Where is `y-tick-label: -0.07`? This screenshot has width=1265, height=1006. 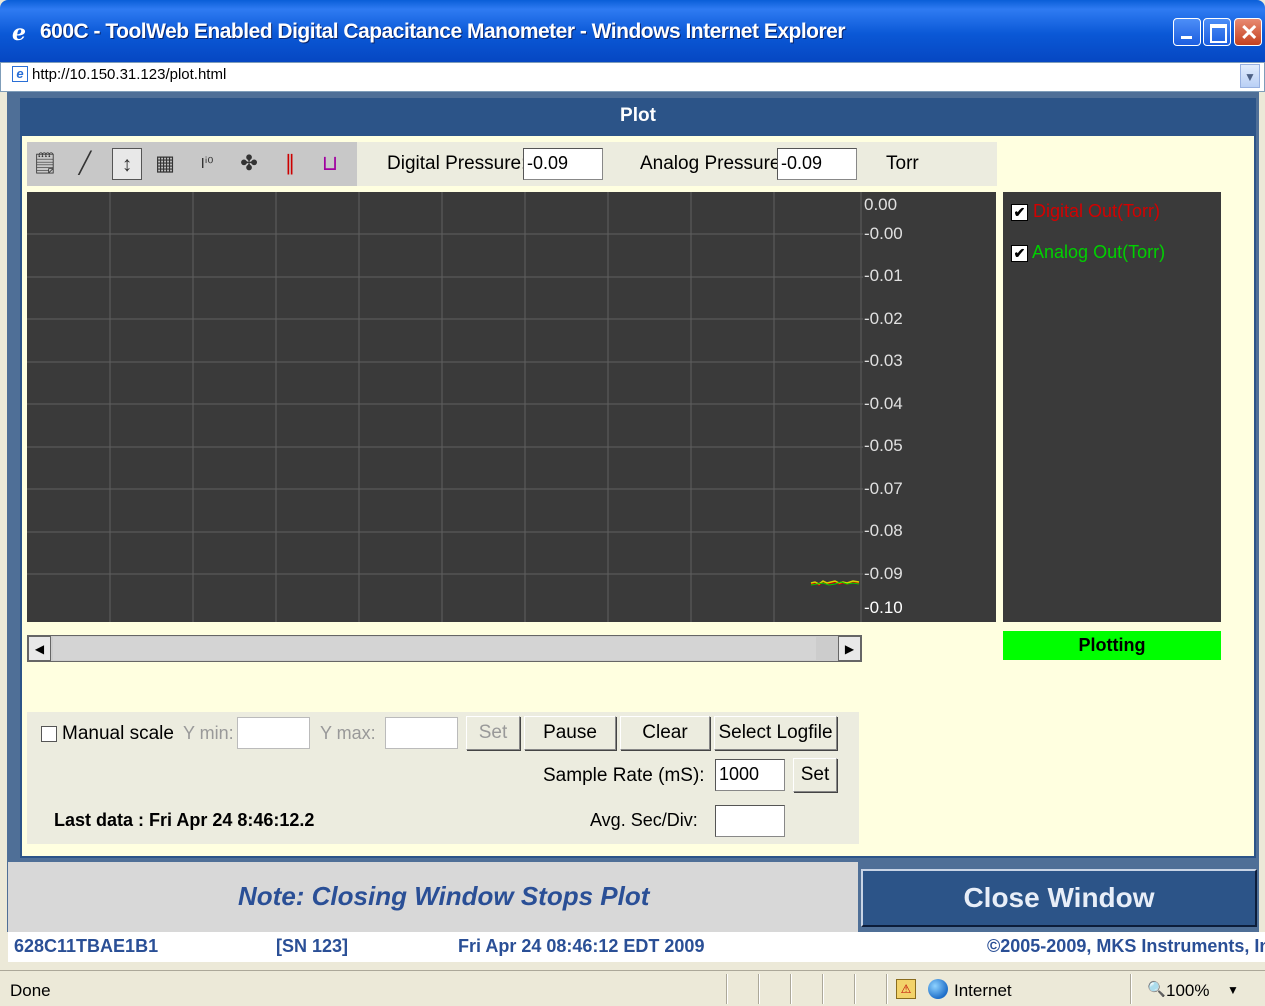
y-tick-label: -0.07 is located at coordinates (883, 488).